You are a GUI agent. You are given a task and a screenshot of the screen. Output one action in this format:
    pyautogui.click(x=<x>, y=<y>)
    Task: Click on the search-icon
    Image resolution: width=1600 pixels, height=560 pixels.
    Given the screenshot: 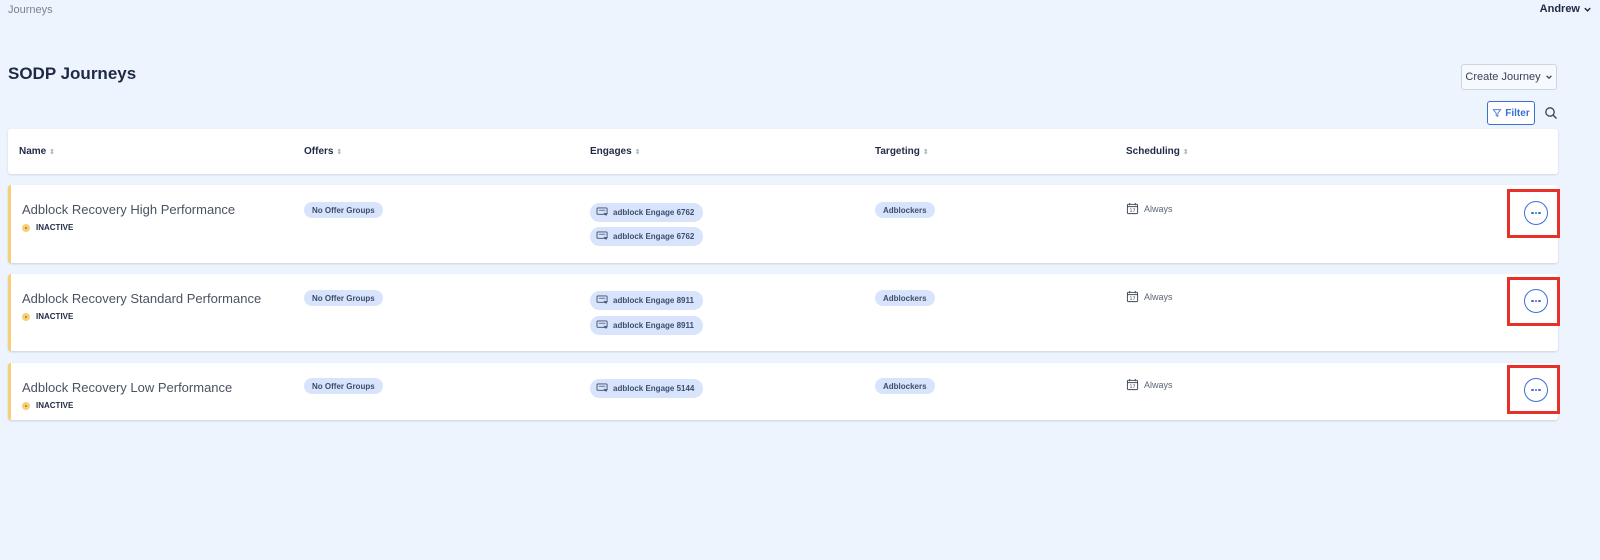 What is the action you would take?
    pyautogui.click(x=1551, y=113)
    